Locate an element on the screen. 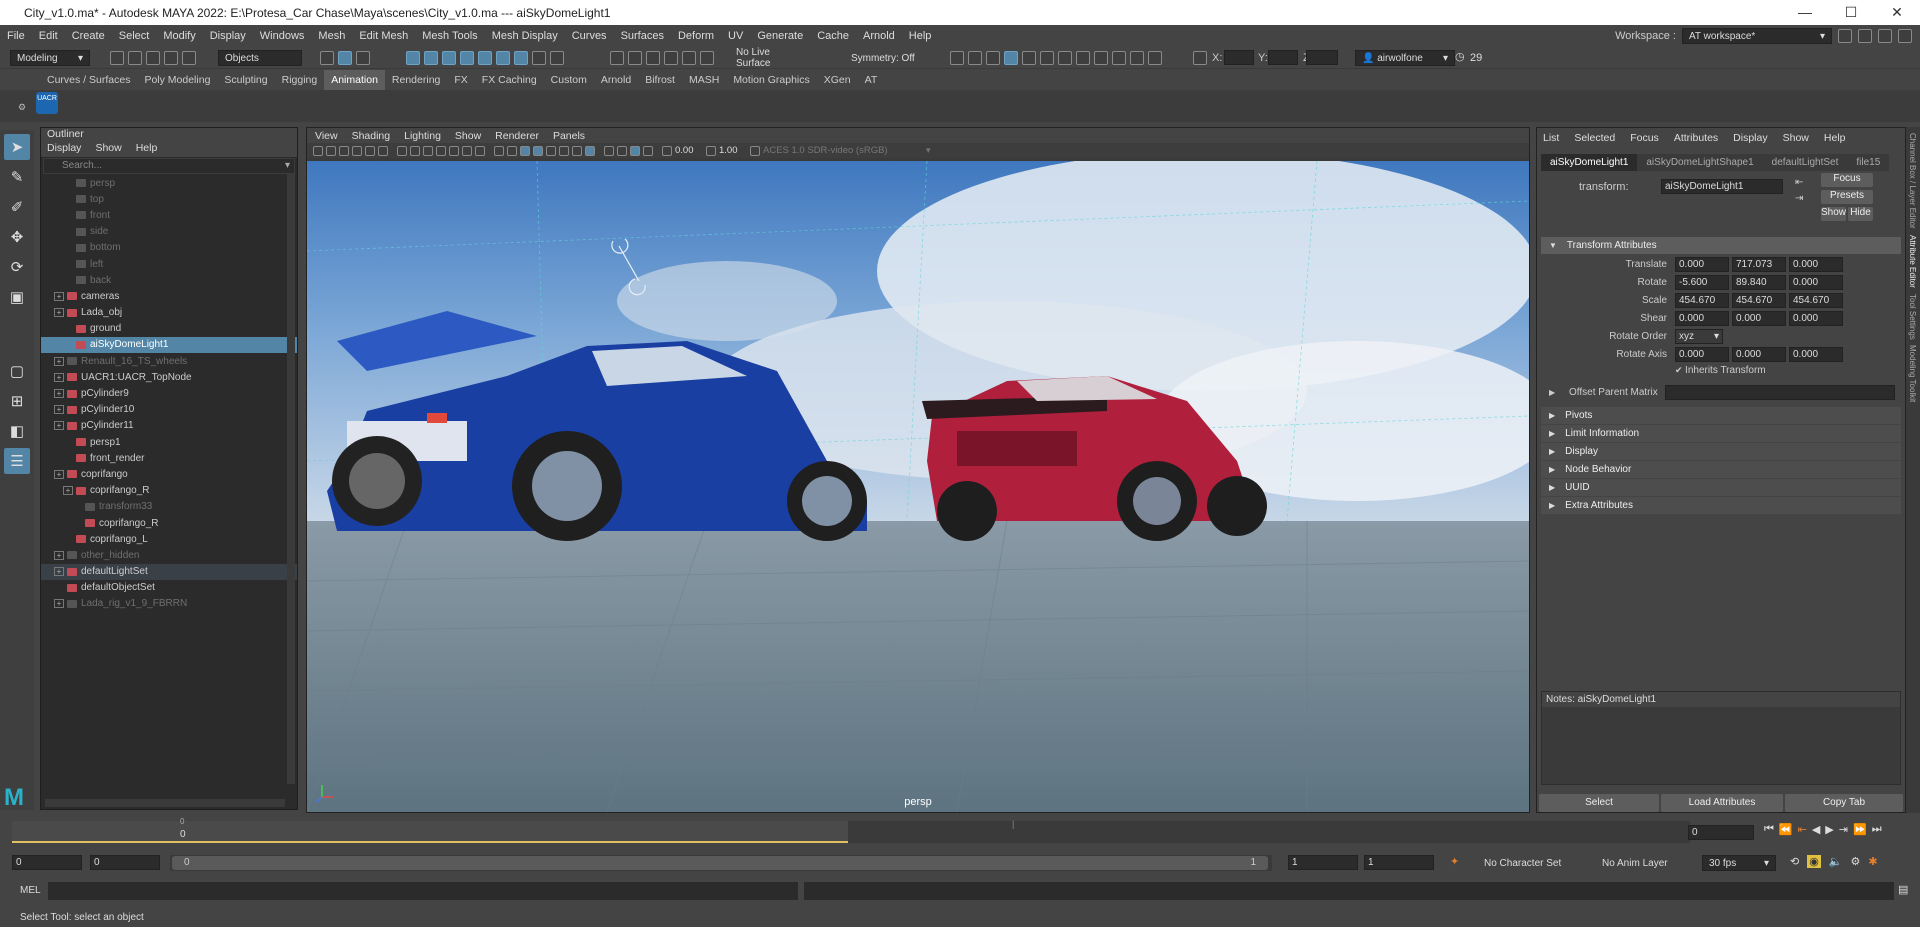 The image size is (1920, 927). snap-grid-icon is located at coordinates (617, 58).